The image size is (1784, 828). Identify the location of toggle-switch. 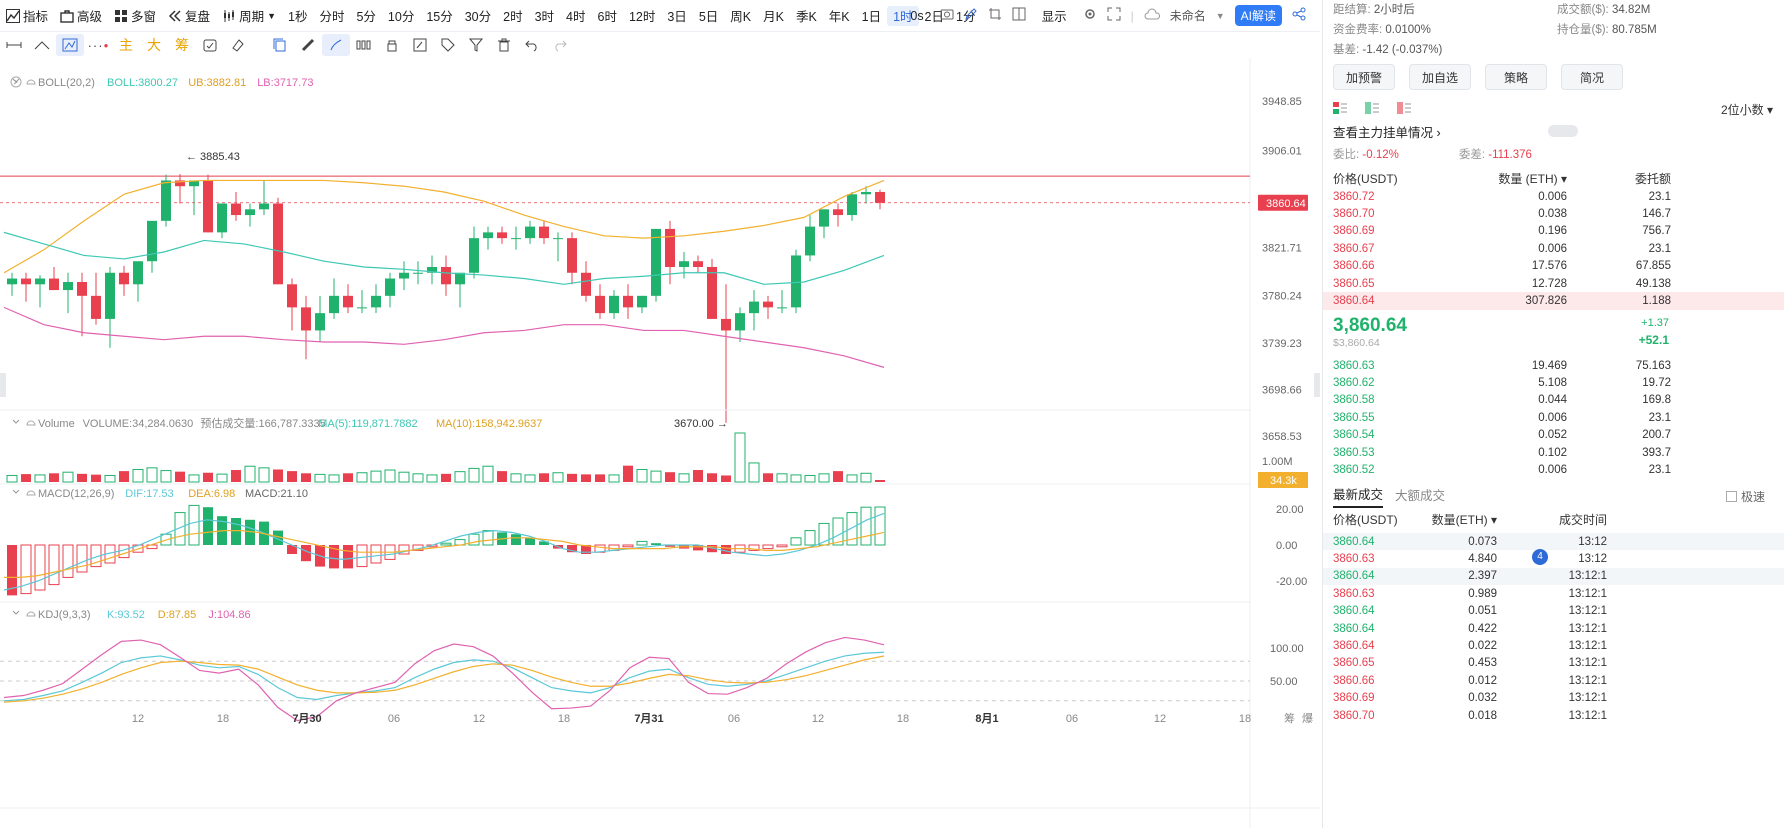
(1563, 131).